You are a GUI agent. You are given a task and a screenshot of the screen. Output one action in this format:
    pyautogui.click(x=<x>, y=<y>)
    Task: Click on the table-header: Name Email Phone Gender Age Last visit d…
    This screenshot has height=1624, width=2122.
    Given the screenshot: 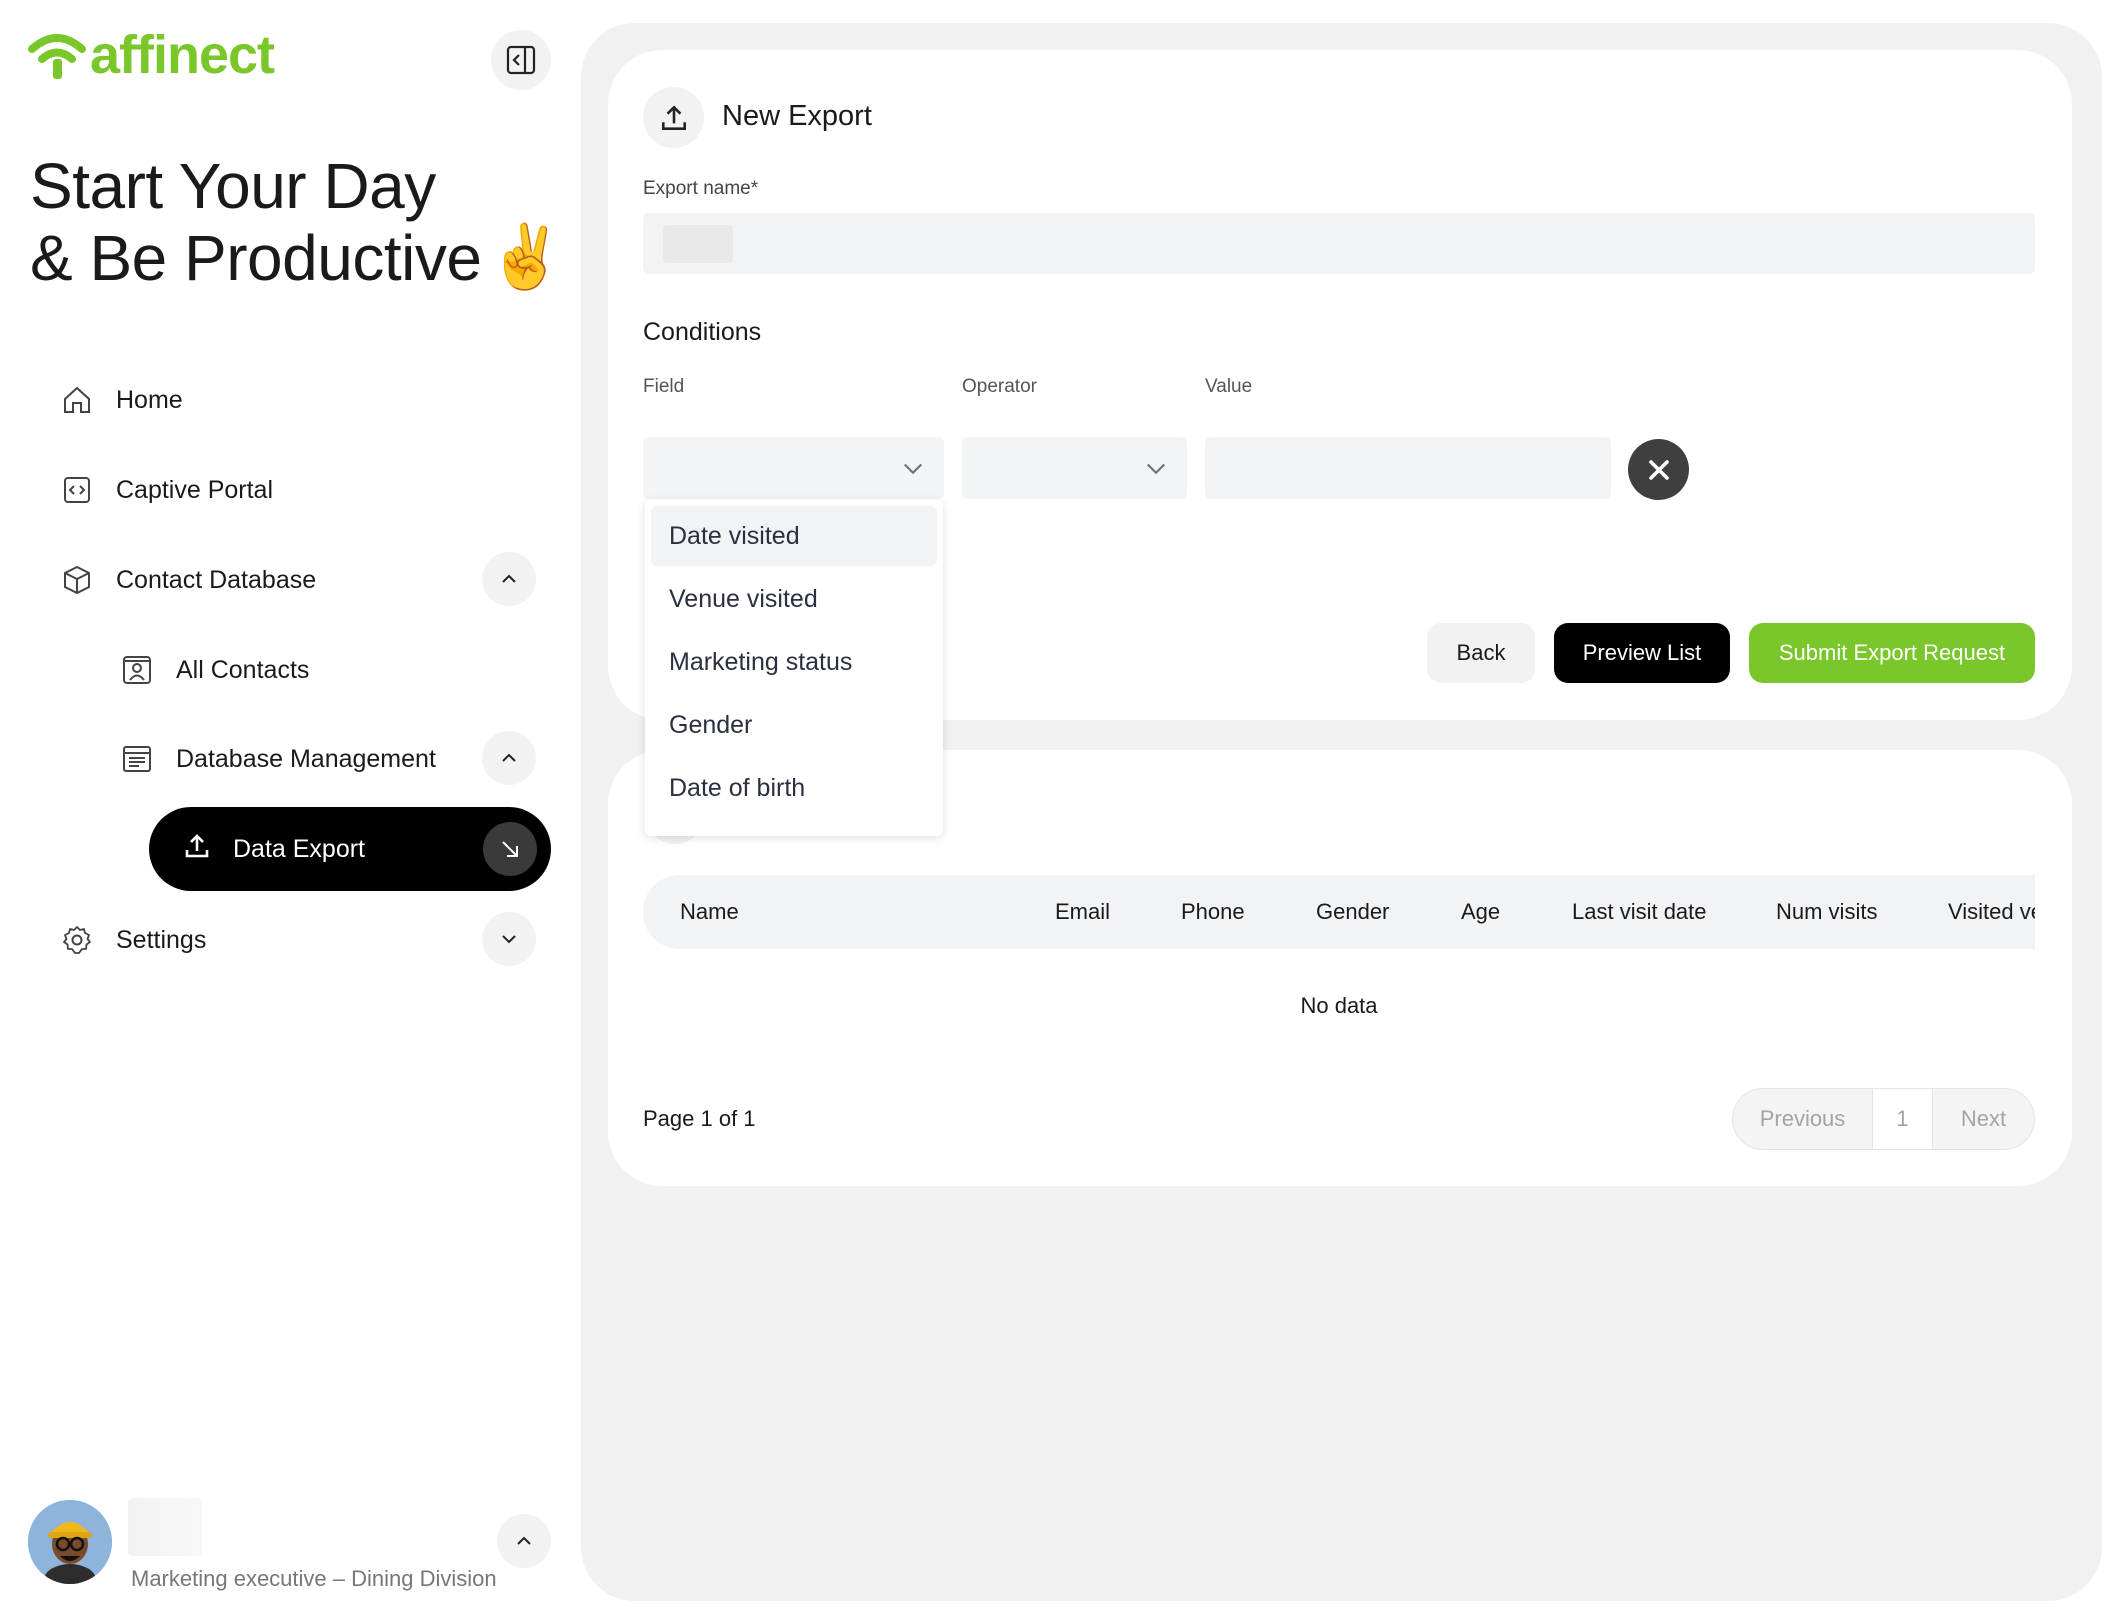 What is the action you would take?
    pyautogui.click(x=1339, y=912)
    